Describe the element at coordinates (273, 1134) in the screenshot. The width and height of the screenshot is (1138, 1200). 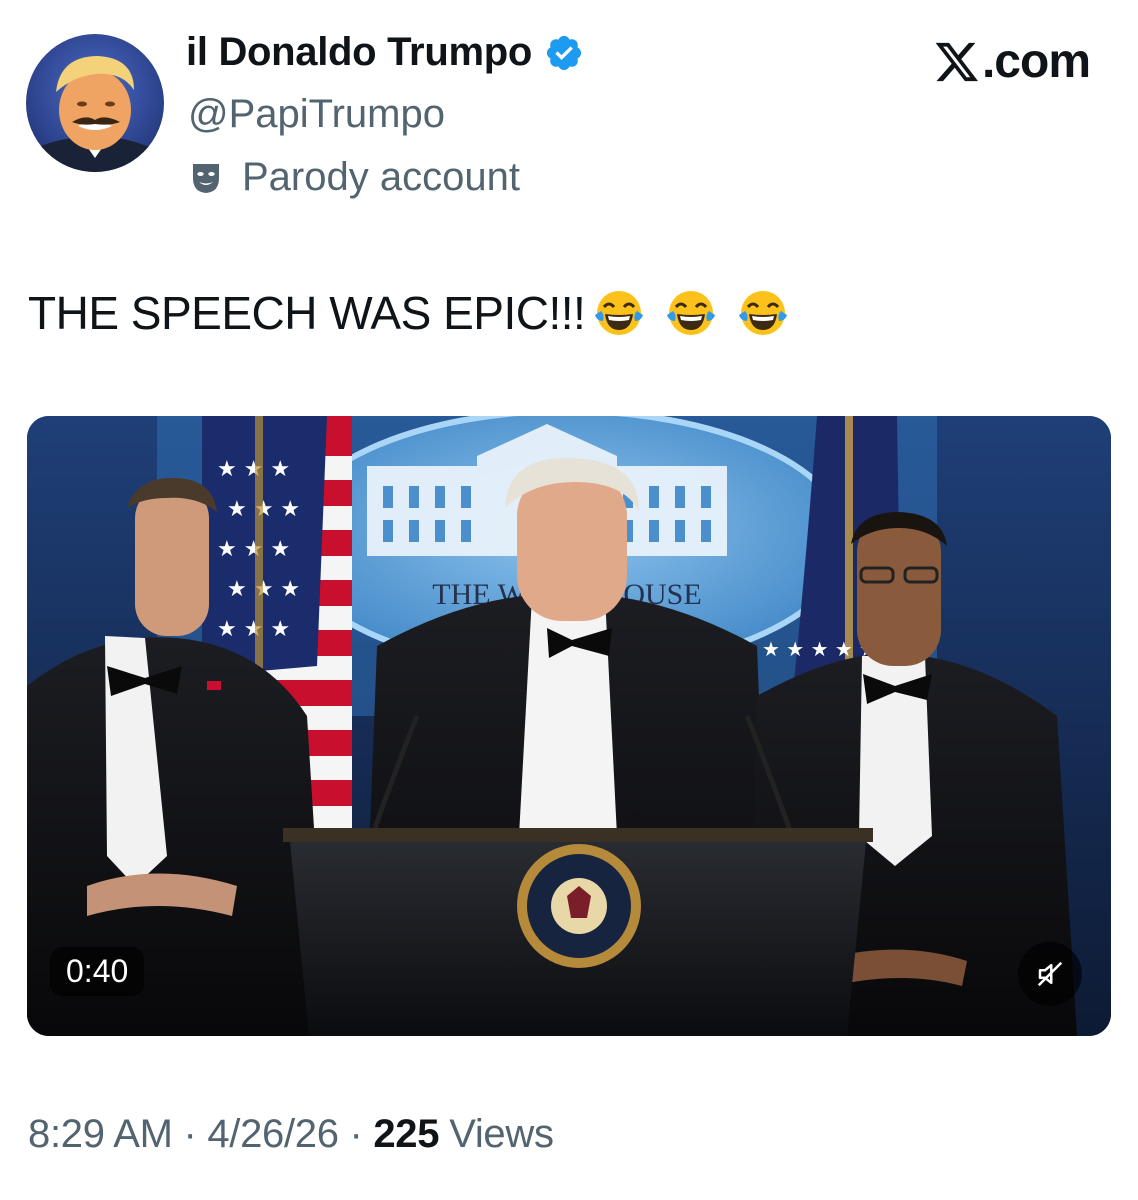
I see `post-date: 4/26/26` at that location.